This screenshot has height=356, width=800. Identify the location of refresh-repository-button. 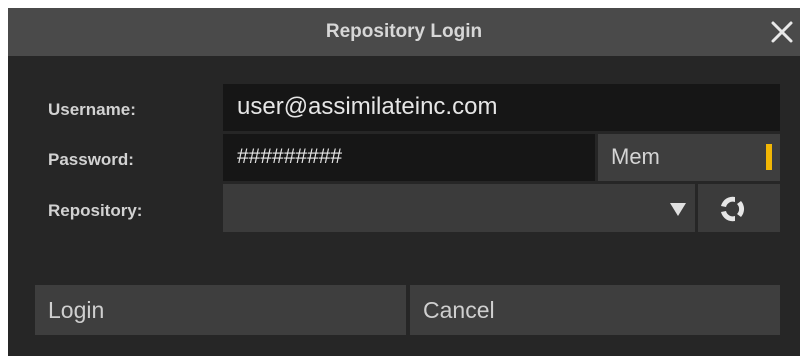
(739, 208).